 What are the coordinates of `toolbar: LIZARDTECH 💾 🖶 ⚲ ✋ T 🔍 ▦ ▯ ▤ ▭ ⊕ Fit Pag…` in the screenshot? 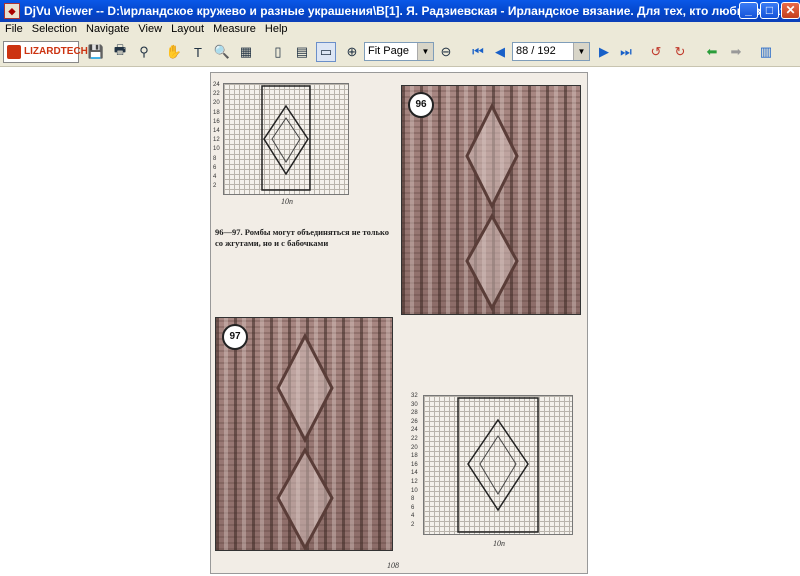 It's located at (400, 52).